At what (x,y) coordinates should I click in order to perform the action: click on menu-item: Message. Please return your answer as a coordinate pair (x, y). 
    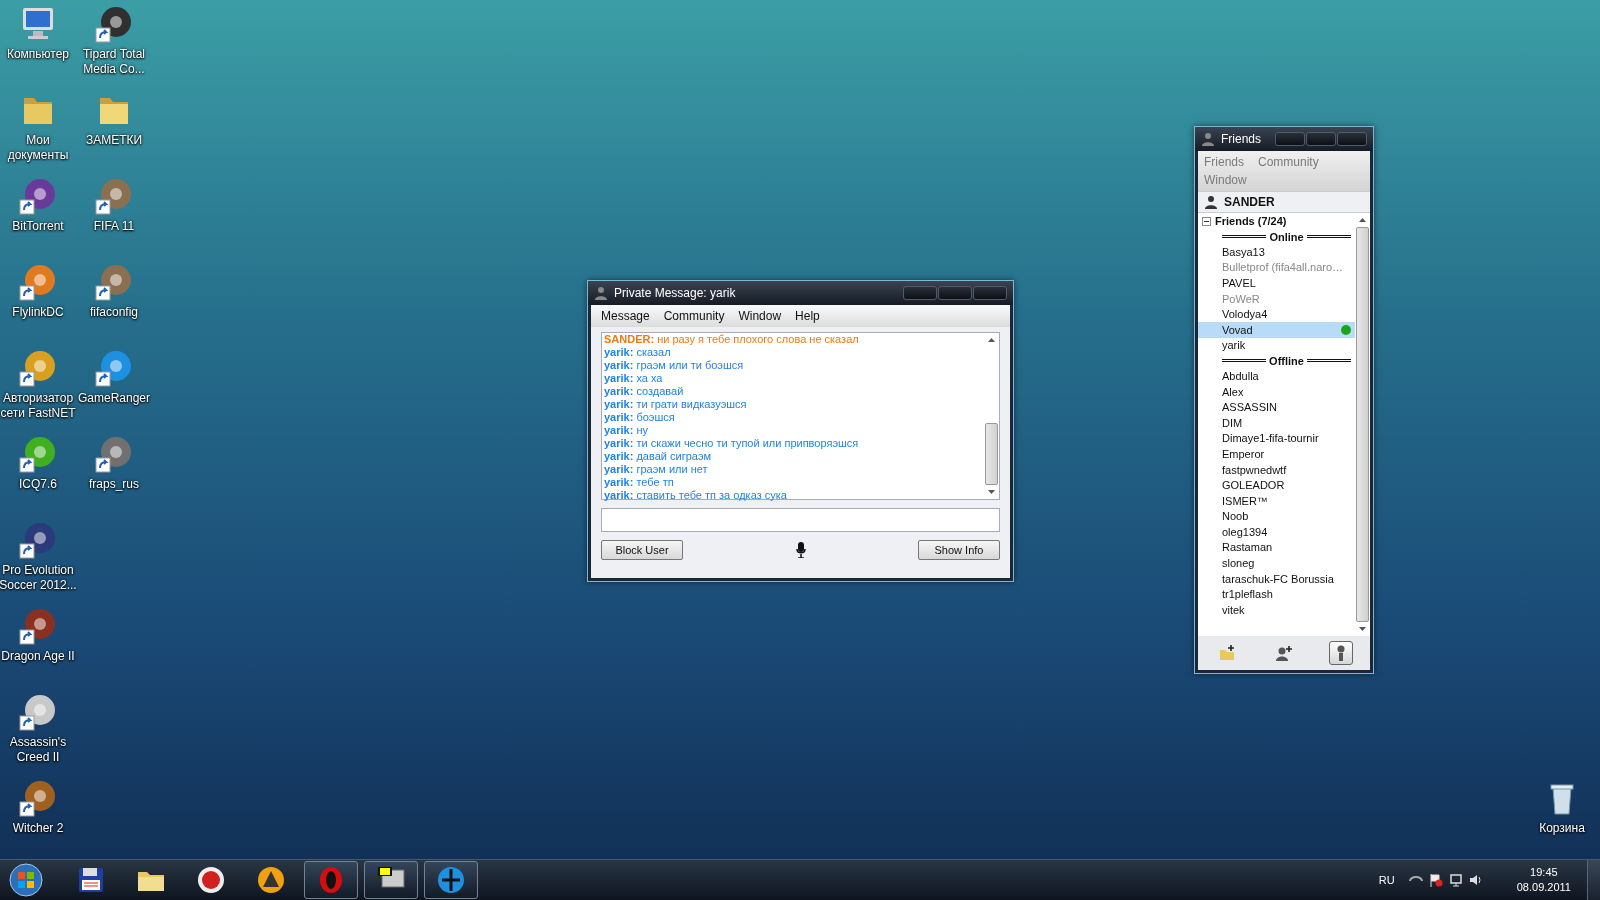
    Looking at the image, I should click on (625, 316).